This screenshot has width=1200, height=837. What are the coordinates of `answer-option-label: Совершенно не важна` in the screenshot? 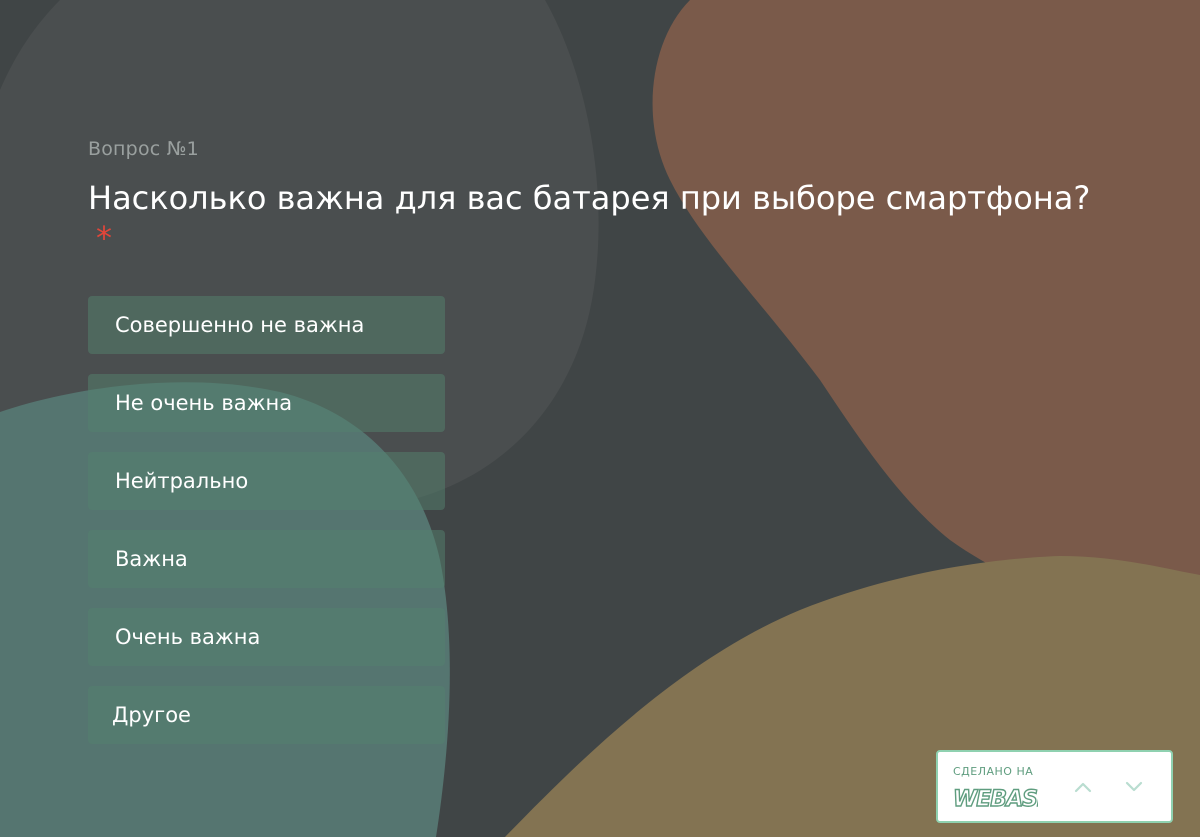 It's located at (240, 325).